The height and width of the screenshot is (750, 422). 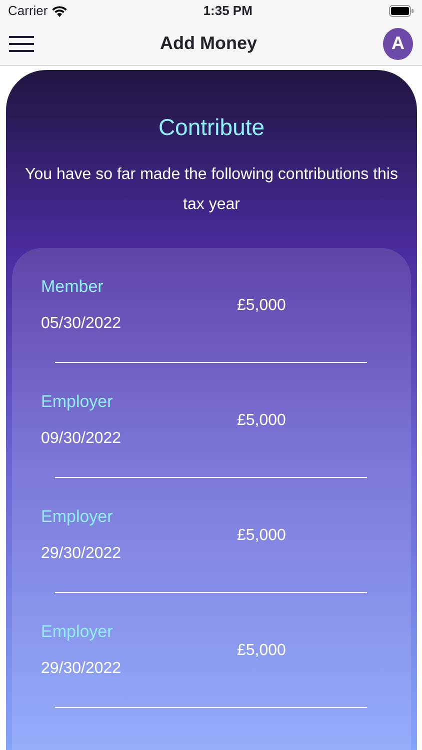 I want to click on menu-icon, so click(x=21, y=44).